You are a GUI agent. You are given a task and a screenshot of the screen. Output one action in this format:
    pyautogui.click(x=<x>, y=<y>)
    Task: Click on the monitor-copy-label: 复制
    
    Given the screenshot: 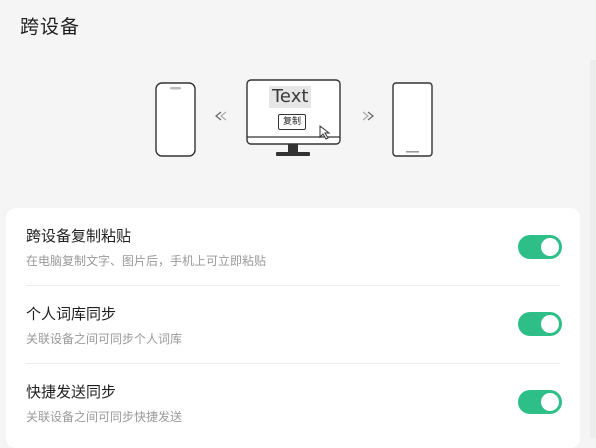 What is the action you would take?
    pyautogui.click(x=292, y=122)
    